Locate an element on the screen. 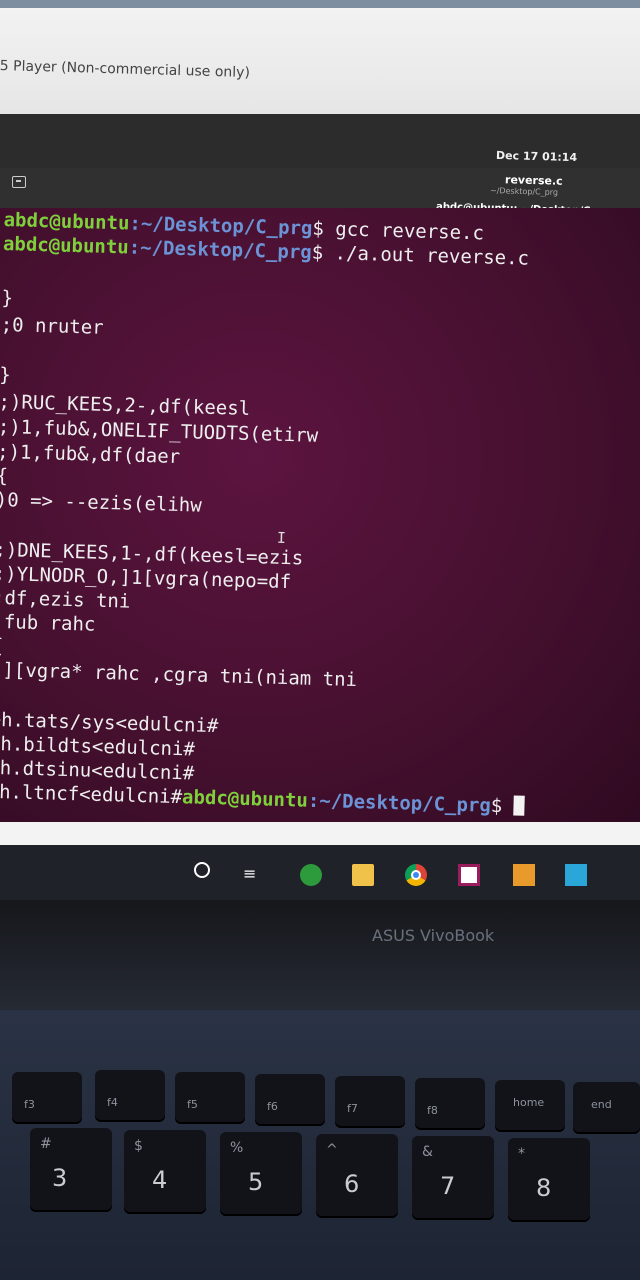 The width and height of the screenshot is (640, 1280). output-line: ;0 nruter is located at coordinates (52, 326).